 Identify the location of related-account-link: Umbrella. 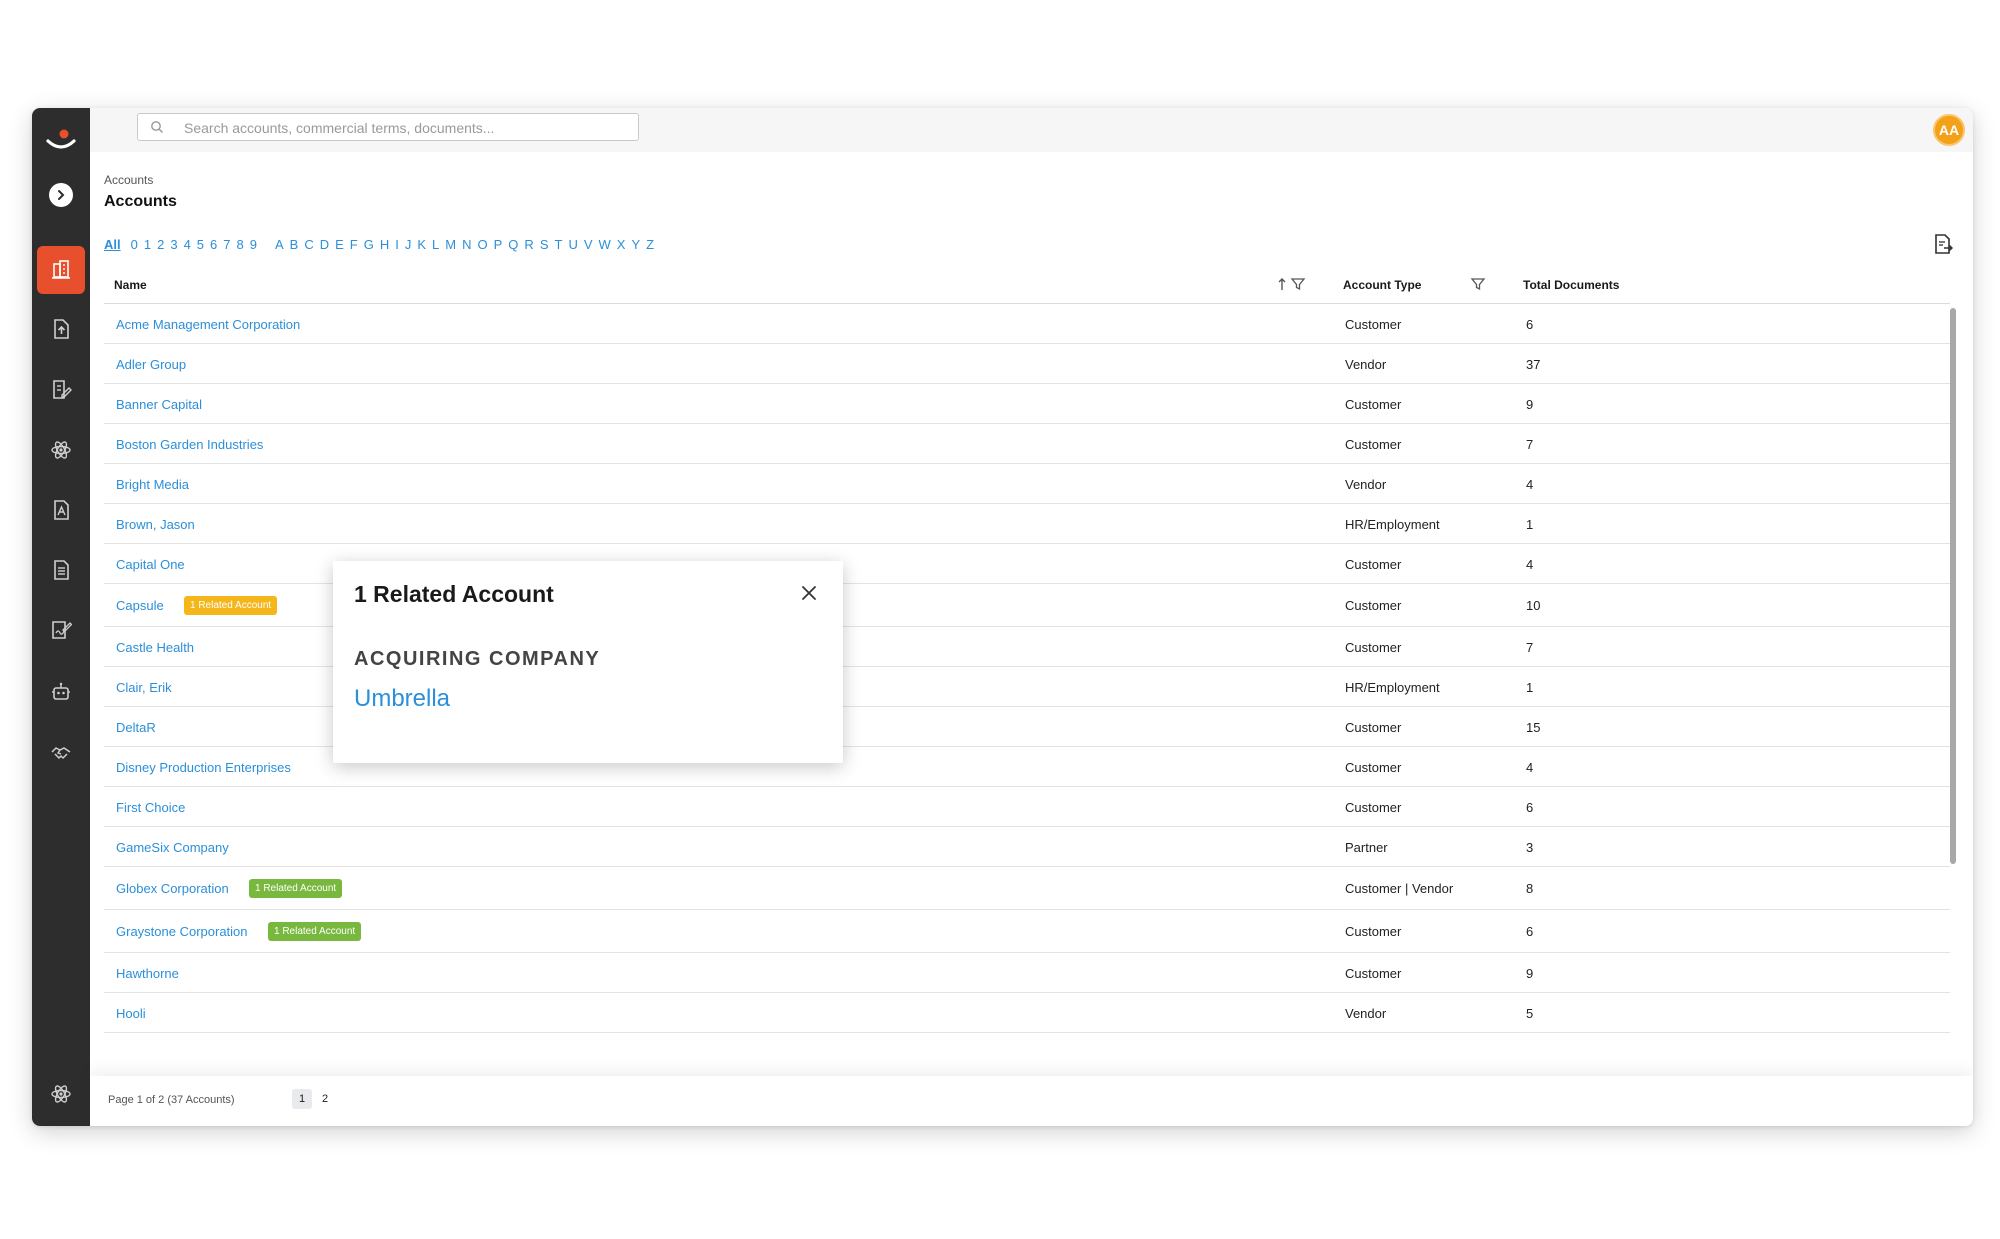
(402, 699).